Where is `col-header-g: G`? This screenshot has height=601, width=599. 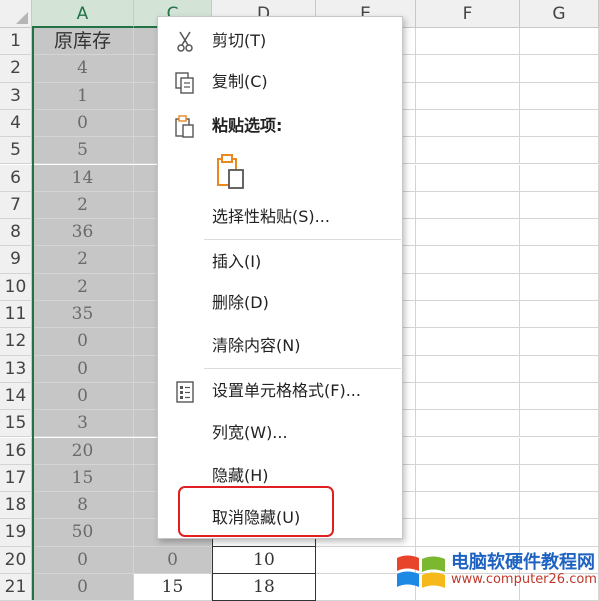
col-header-g: G is located at coordinates (559, 14).